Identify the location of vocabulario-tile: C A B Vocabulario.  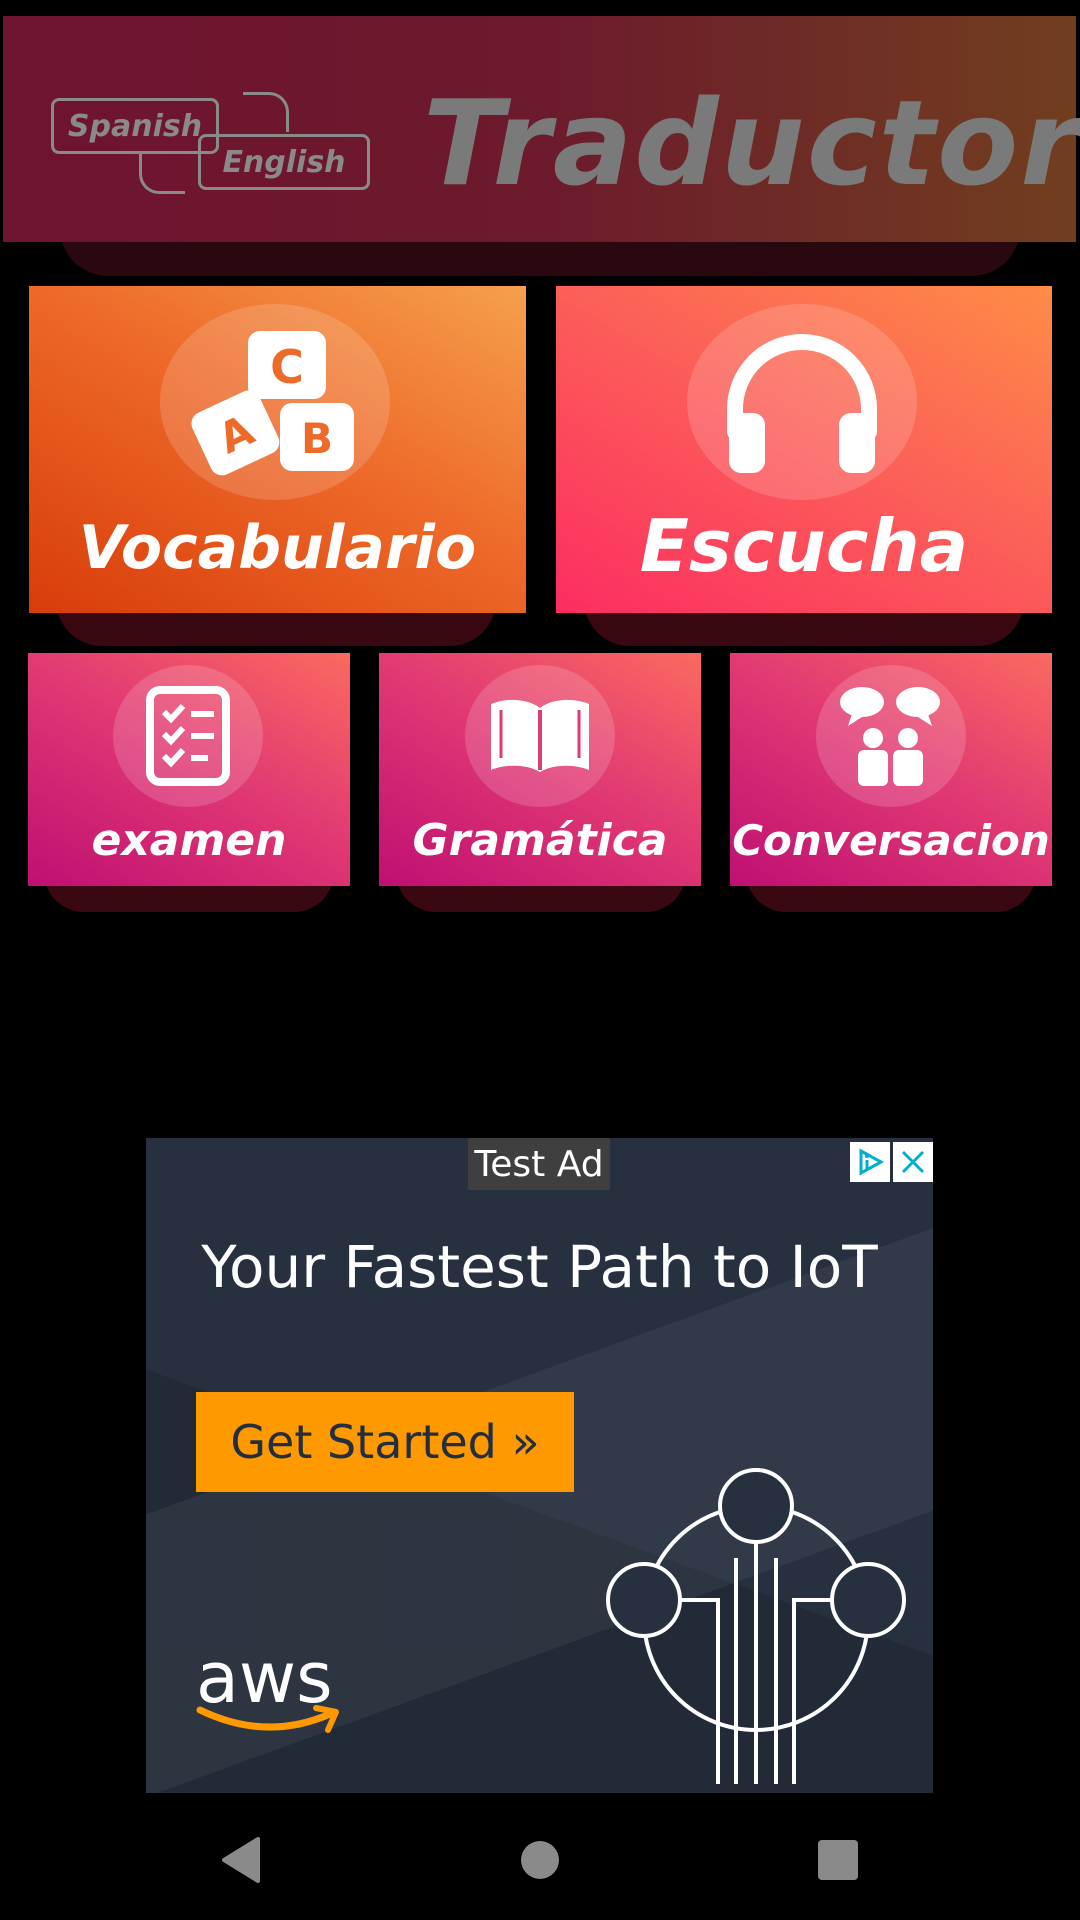
(277, 449).